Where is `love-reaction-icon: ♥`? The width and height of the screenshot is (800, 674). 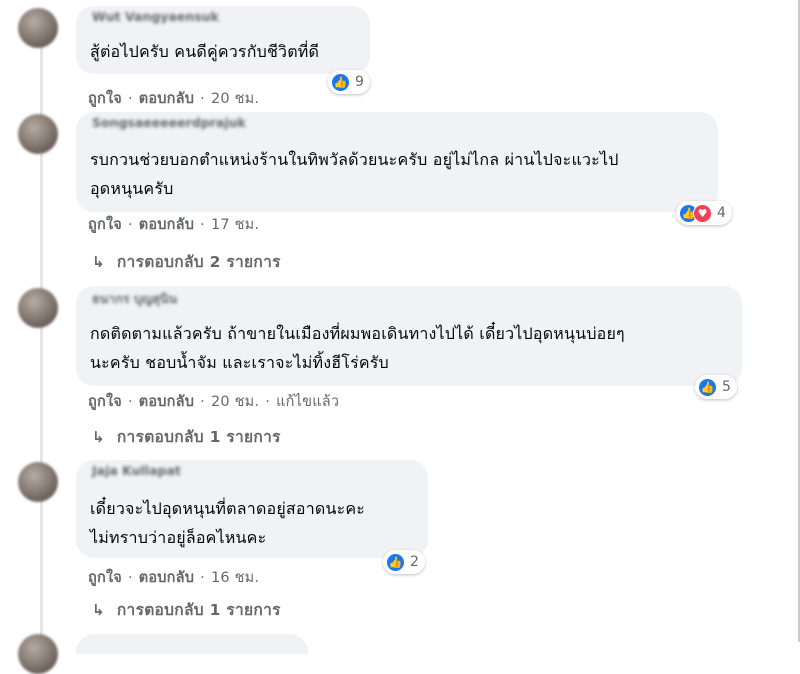 love-reaction-icon: ♥ is located at coordinates (702, 213).